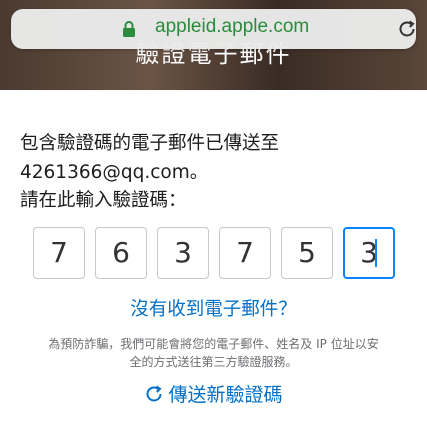 The height and width of the screenshot is (427, 427). I want to click on code-digit-4: 7, so click(245, 253).